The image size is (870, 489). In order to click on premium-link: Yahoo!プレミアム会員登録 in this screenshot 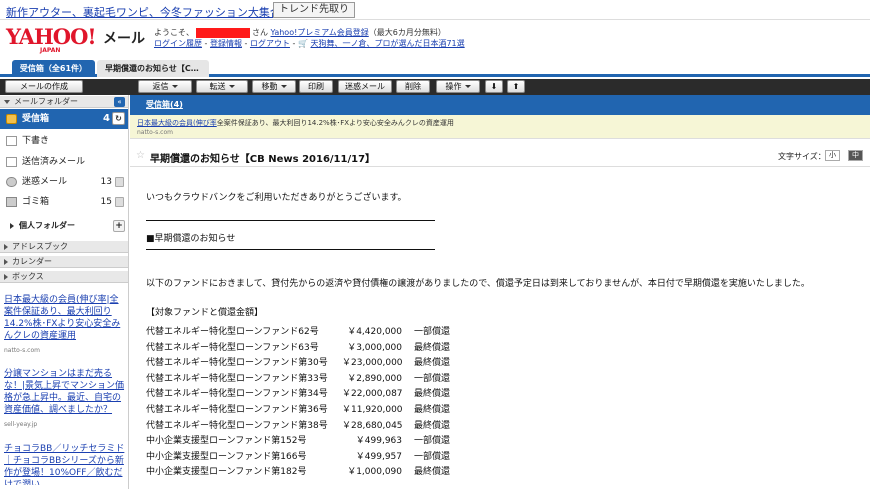, I will do `click(320, 32)`.